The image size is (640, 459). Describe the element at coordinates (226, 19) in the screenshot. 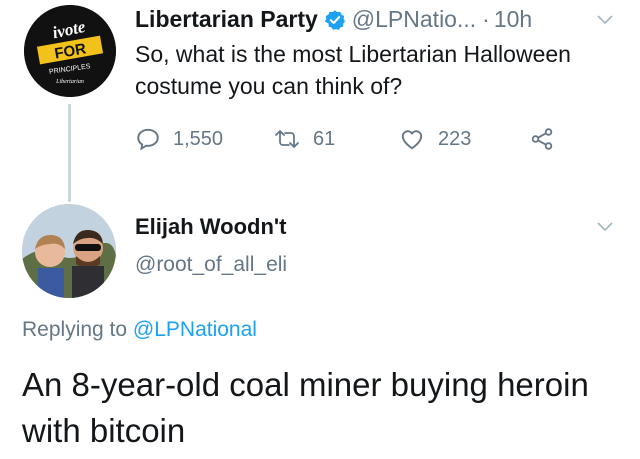

I see `author-name: Libertarian Party` at that location.